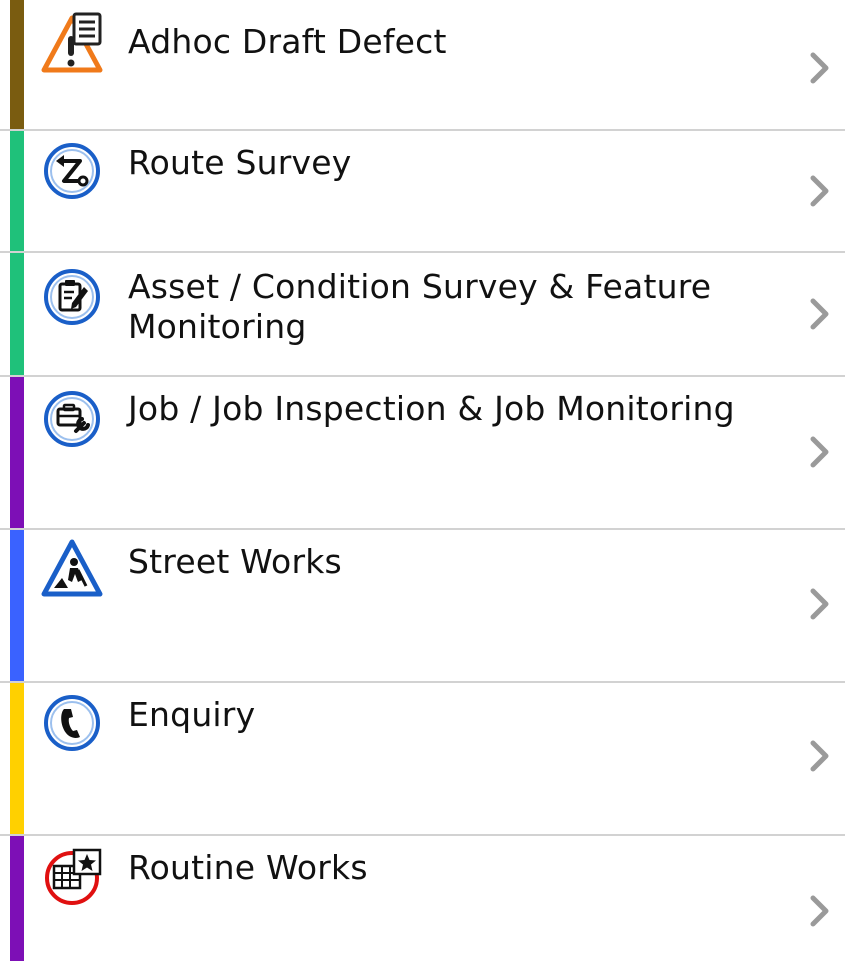  What do you see at coordinates (422, 65) in the screenshot?
I see `menu-item-adhoc-draft-defect: Adhoc Draft Defect` at bounding box center [422, 65].